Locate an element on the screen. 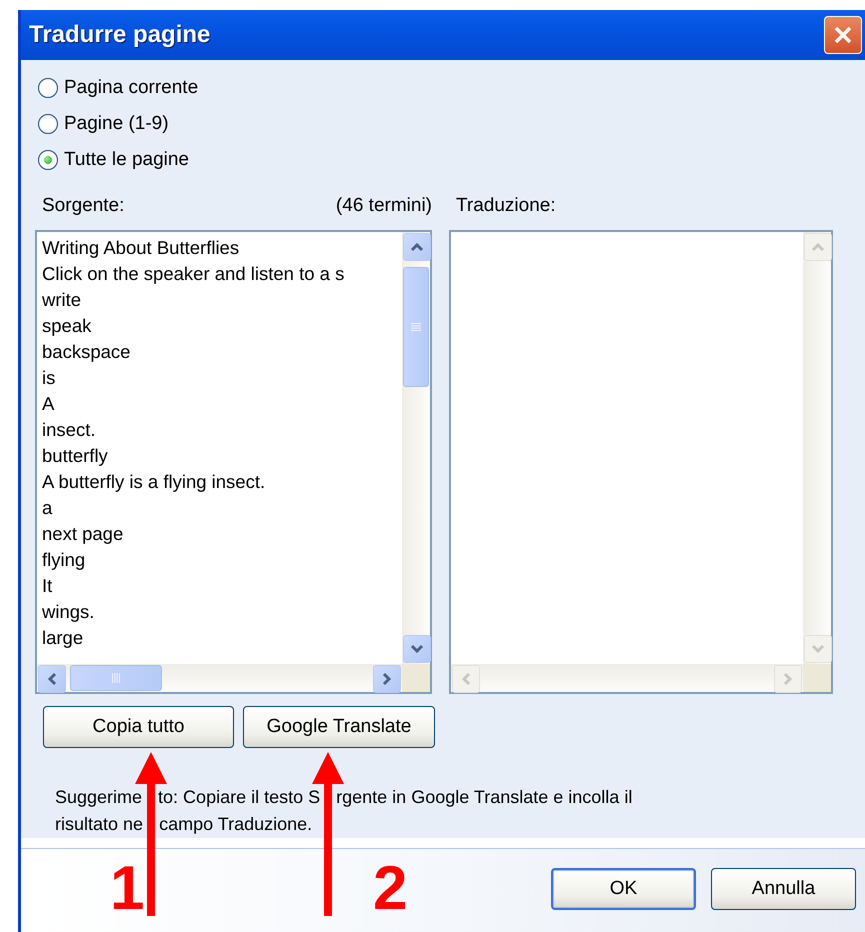 The image size is (865, 932). list-item: is is located at coordinates (219, 378).